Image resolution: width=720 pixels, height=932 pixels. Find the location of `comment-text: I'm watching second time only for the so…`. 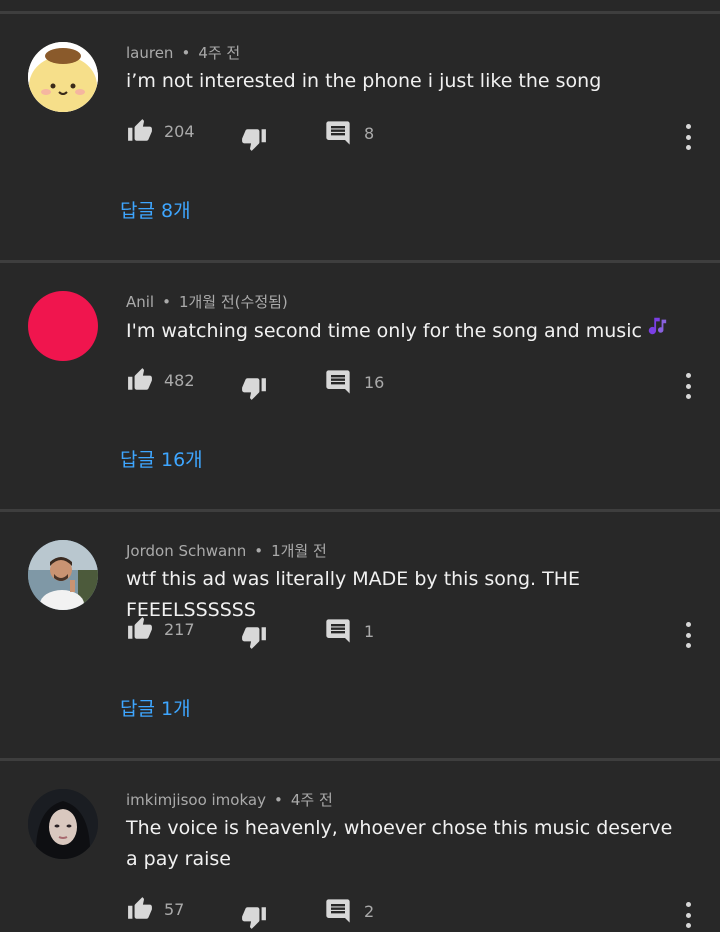

comment-text: I'm watching second time only for the so… is located at coordinates (384, 331).